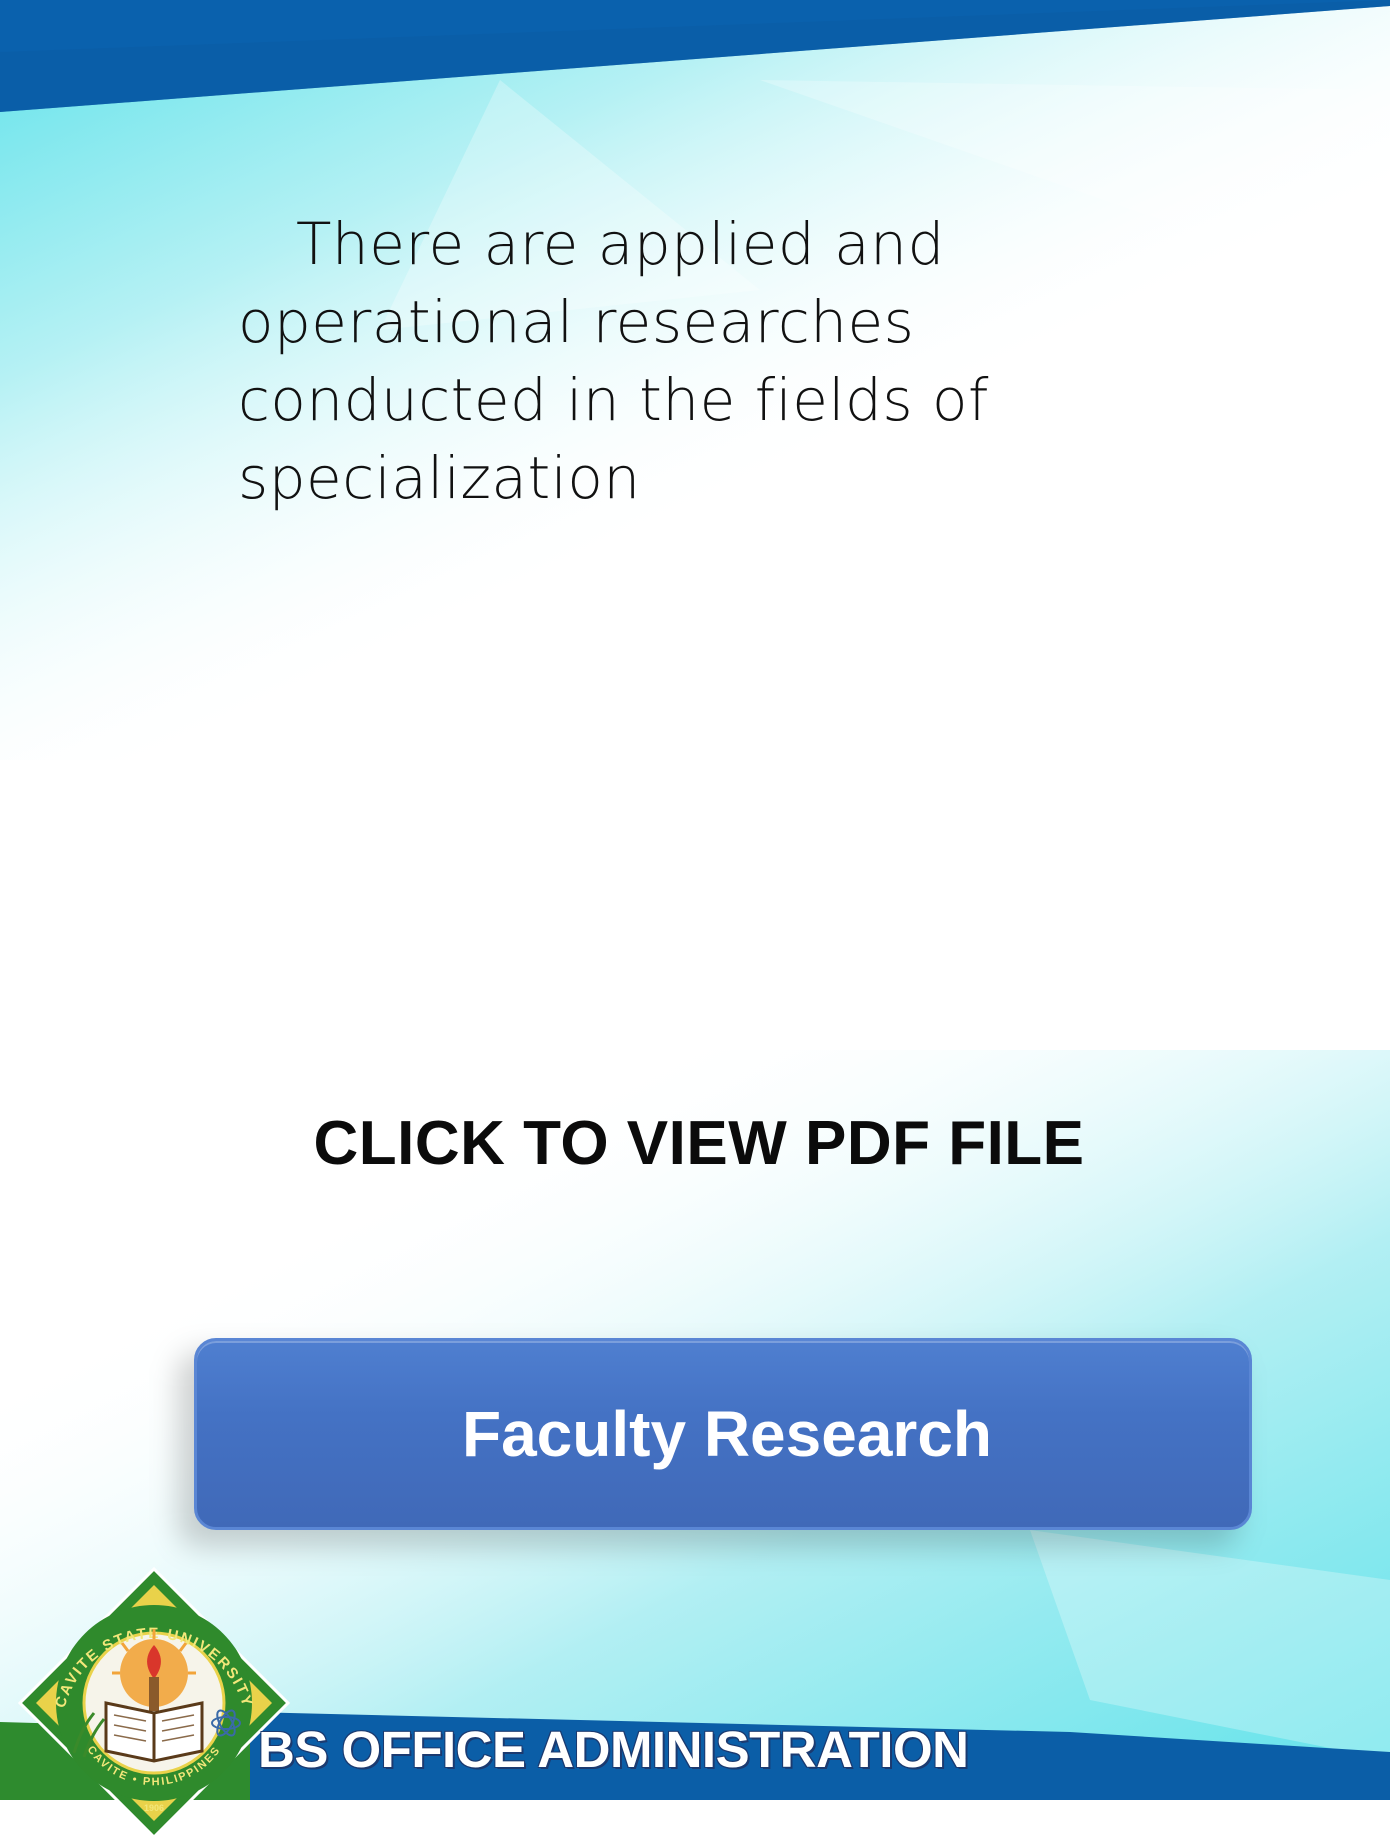  I want to click on faculty-research-button-label: Faculty Research, so click(727, 1434).